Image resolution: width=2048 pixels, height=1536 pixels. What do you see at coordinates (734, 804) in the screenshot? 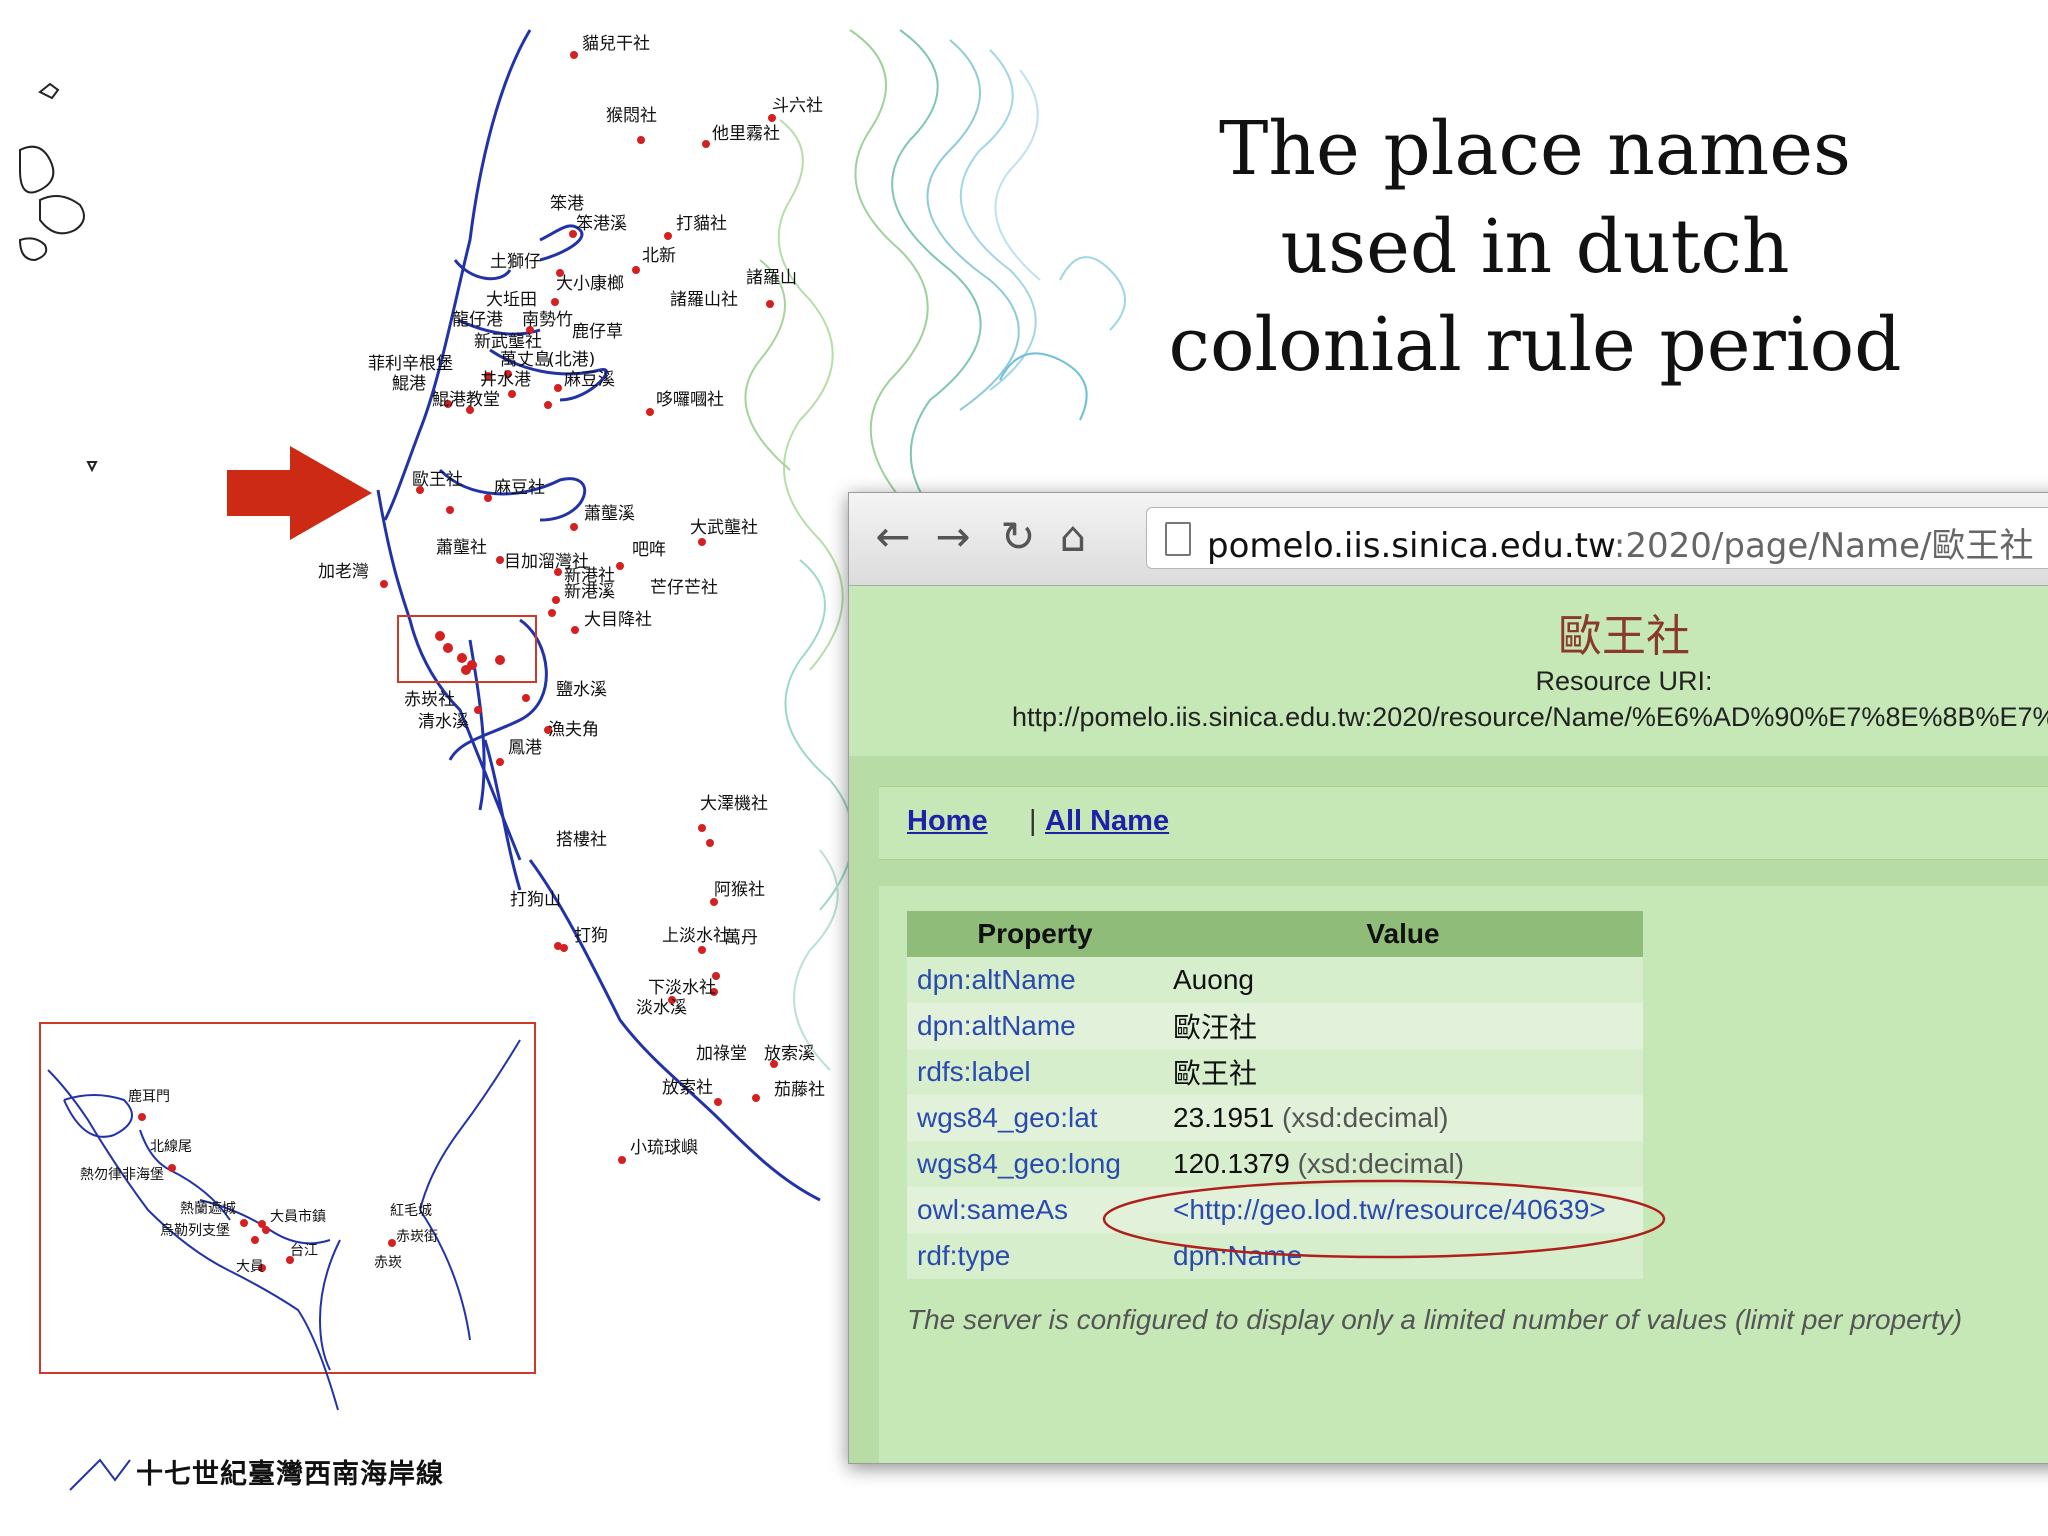
I see `place-label: 大澤機社` at bounding box center [734, 804].